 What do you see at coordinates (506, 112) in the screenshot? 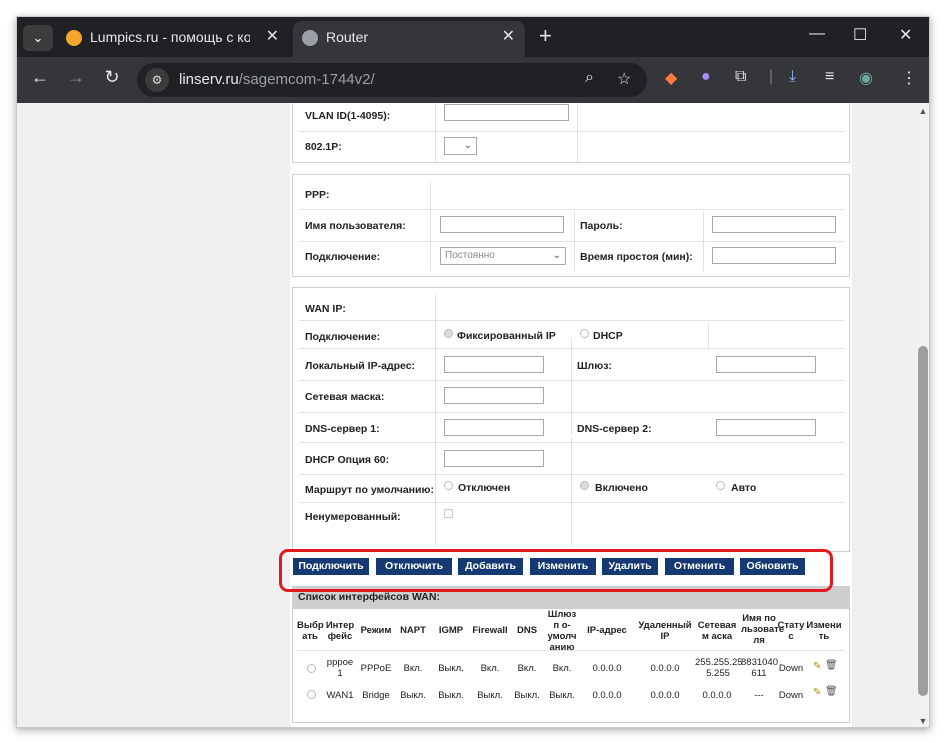
I see `vlan-id-input` at bounding box center [506, 112].